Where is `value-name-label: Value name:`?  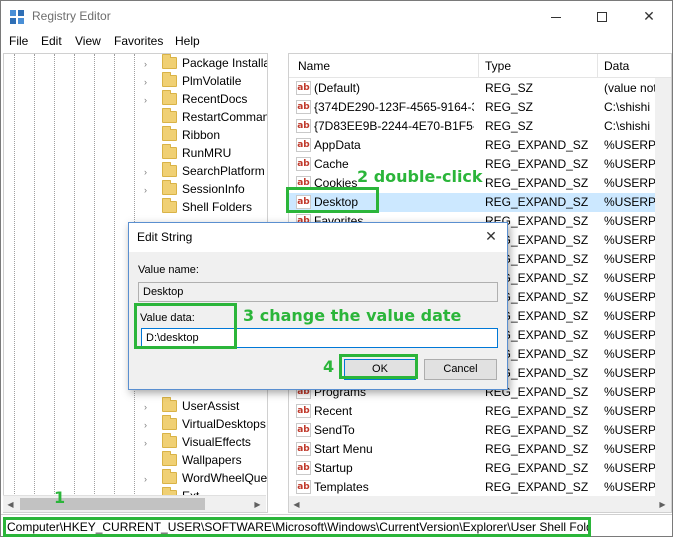 value-name-label: Value name: is located at coordinates (168, 270).